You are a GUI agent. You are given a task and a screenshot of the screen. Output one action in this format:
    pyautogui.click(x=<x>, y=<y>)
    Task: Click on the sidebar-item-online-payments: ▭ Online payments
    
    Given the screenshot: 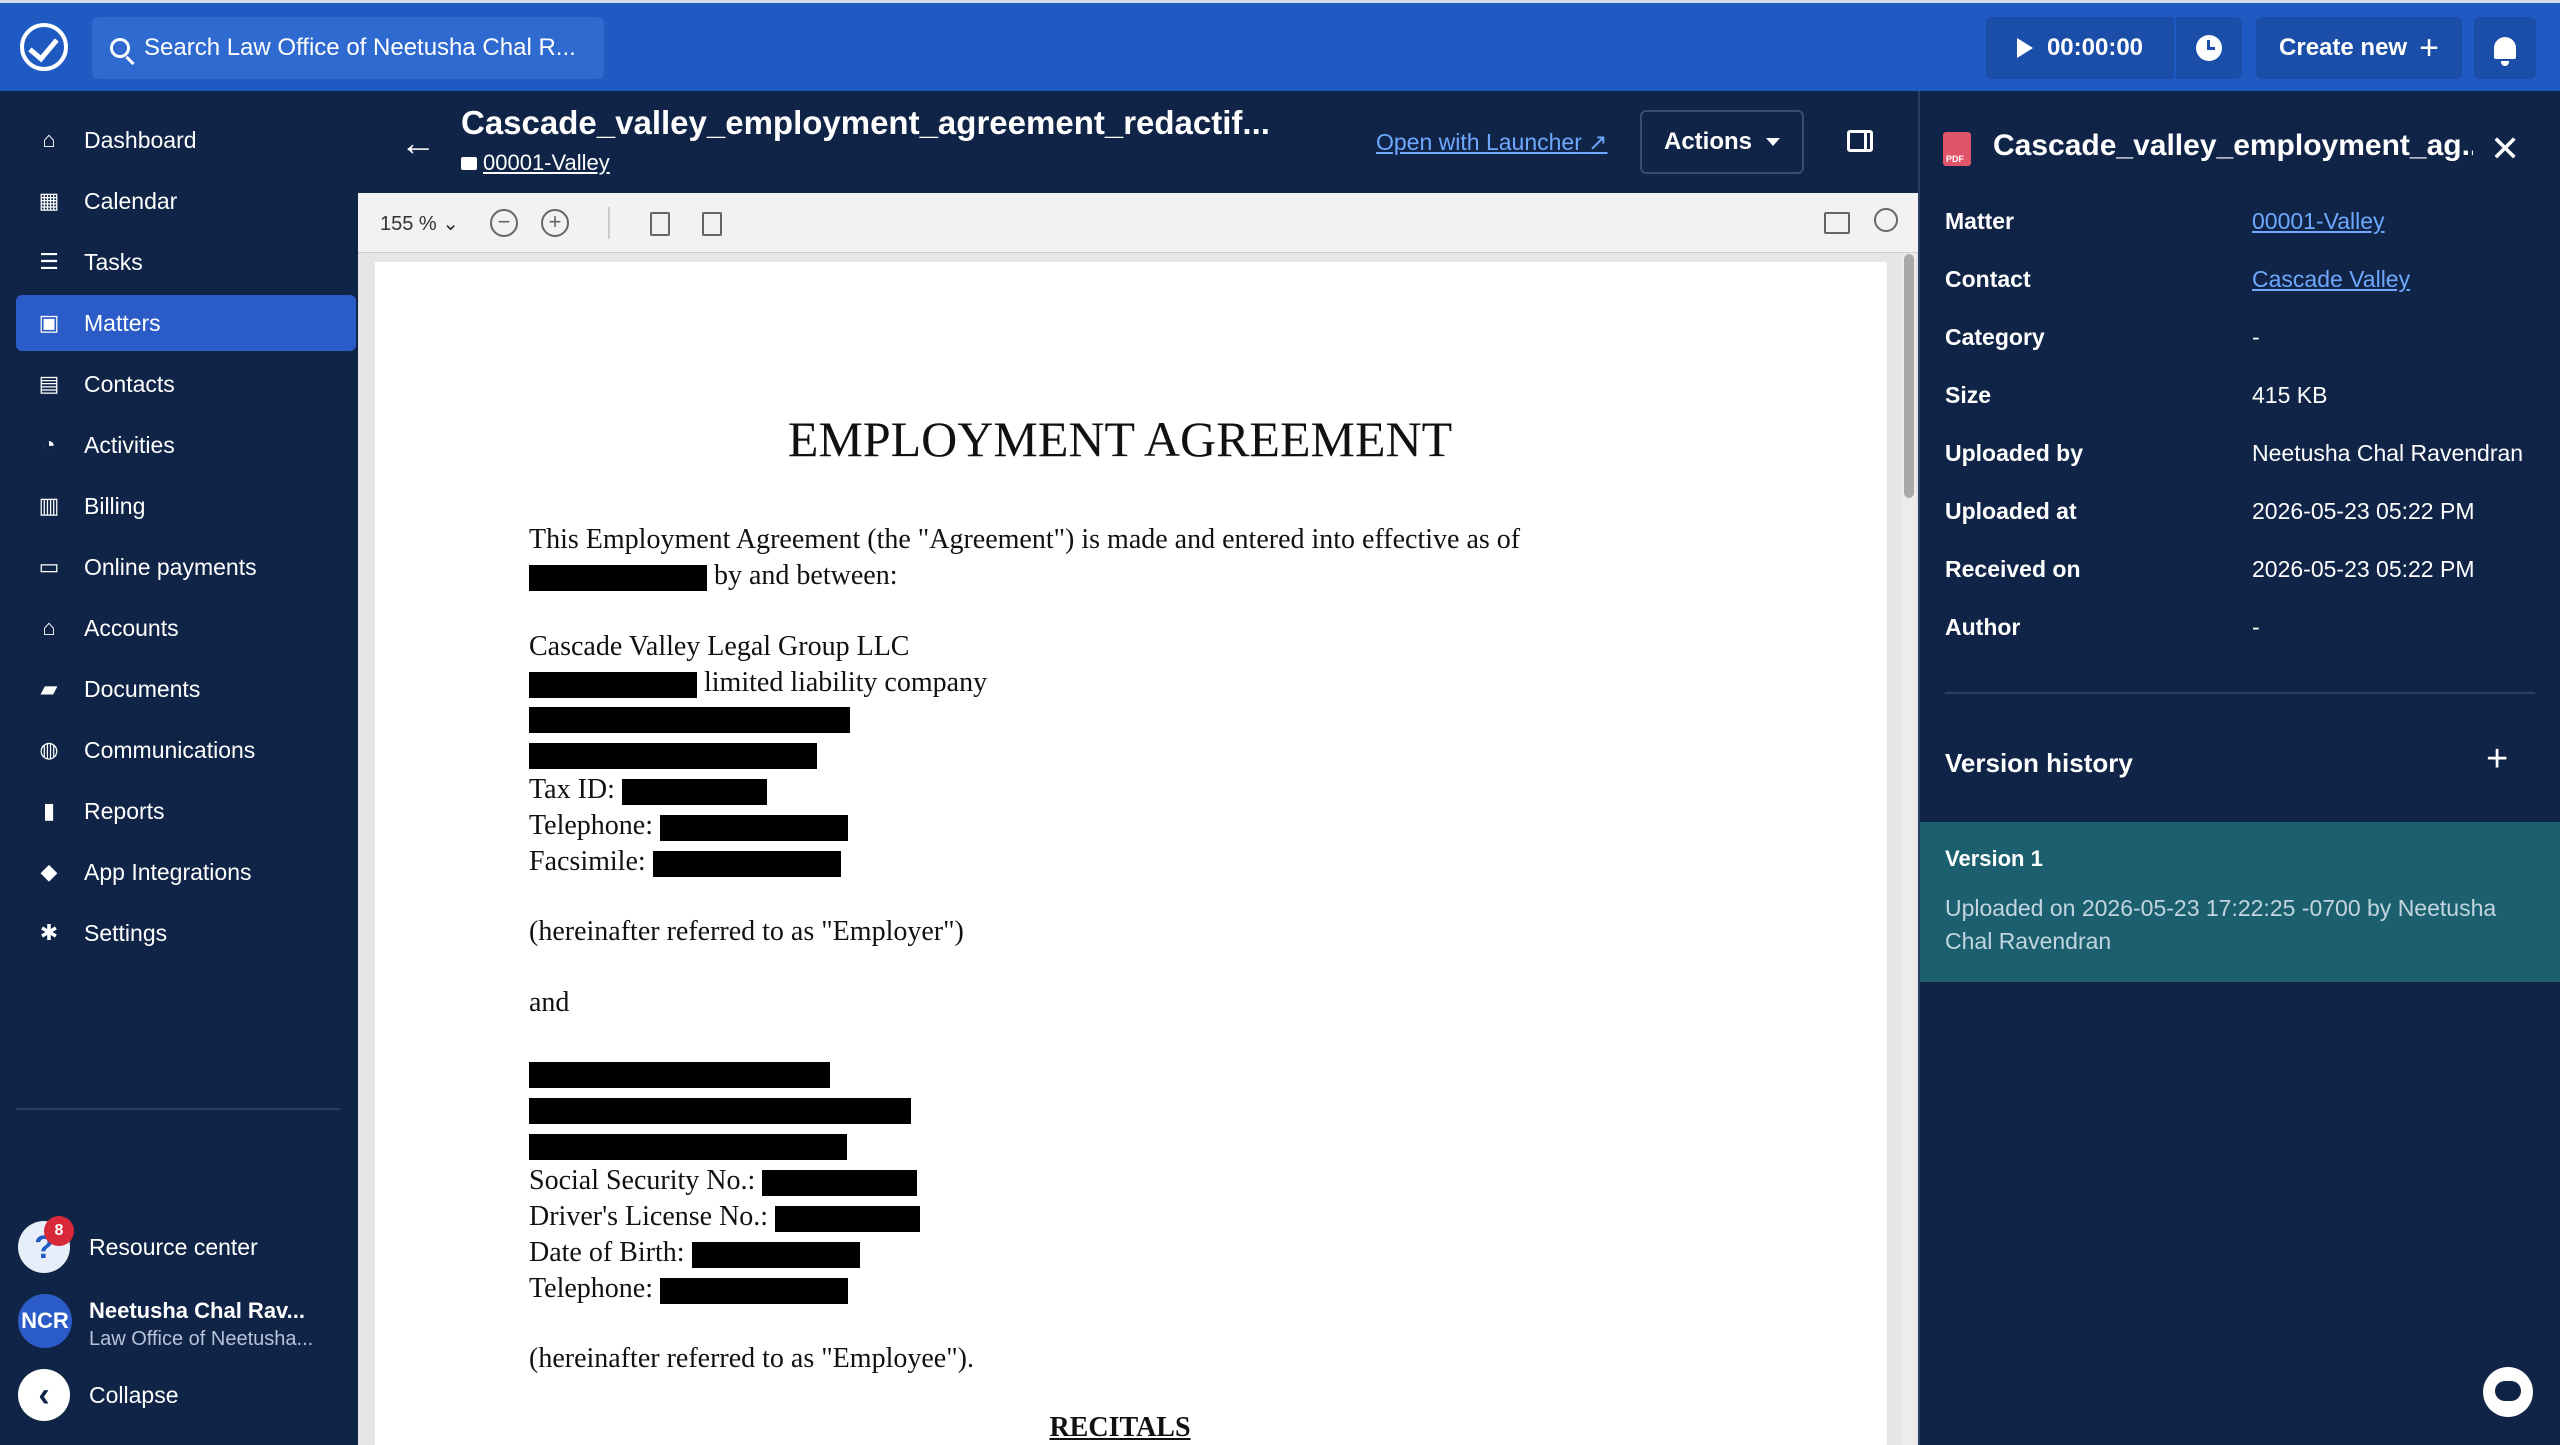 What is the action you would take?
    pyautogui.click(x=186, y=567)
    